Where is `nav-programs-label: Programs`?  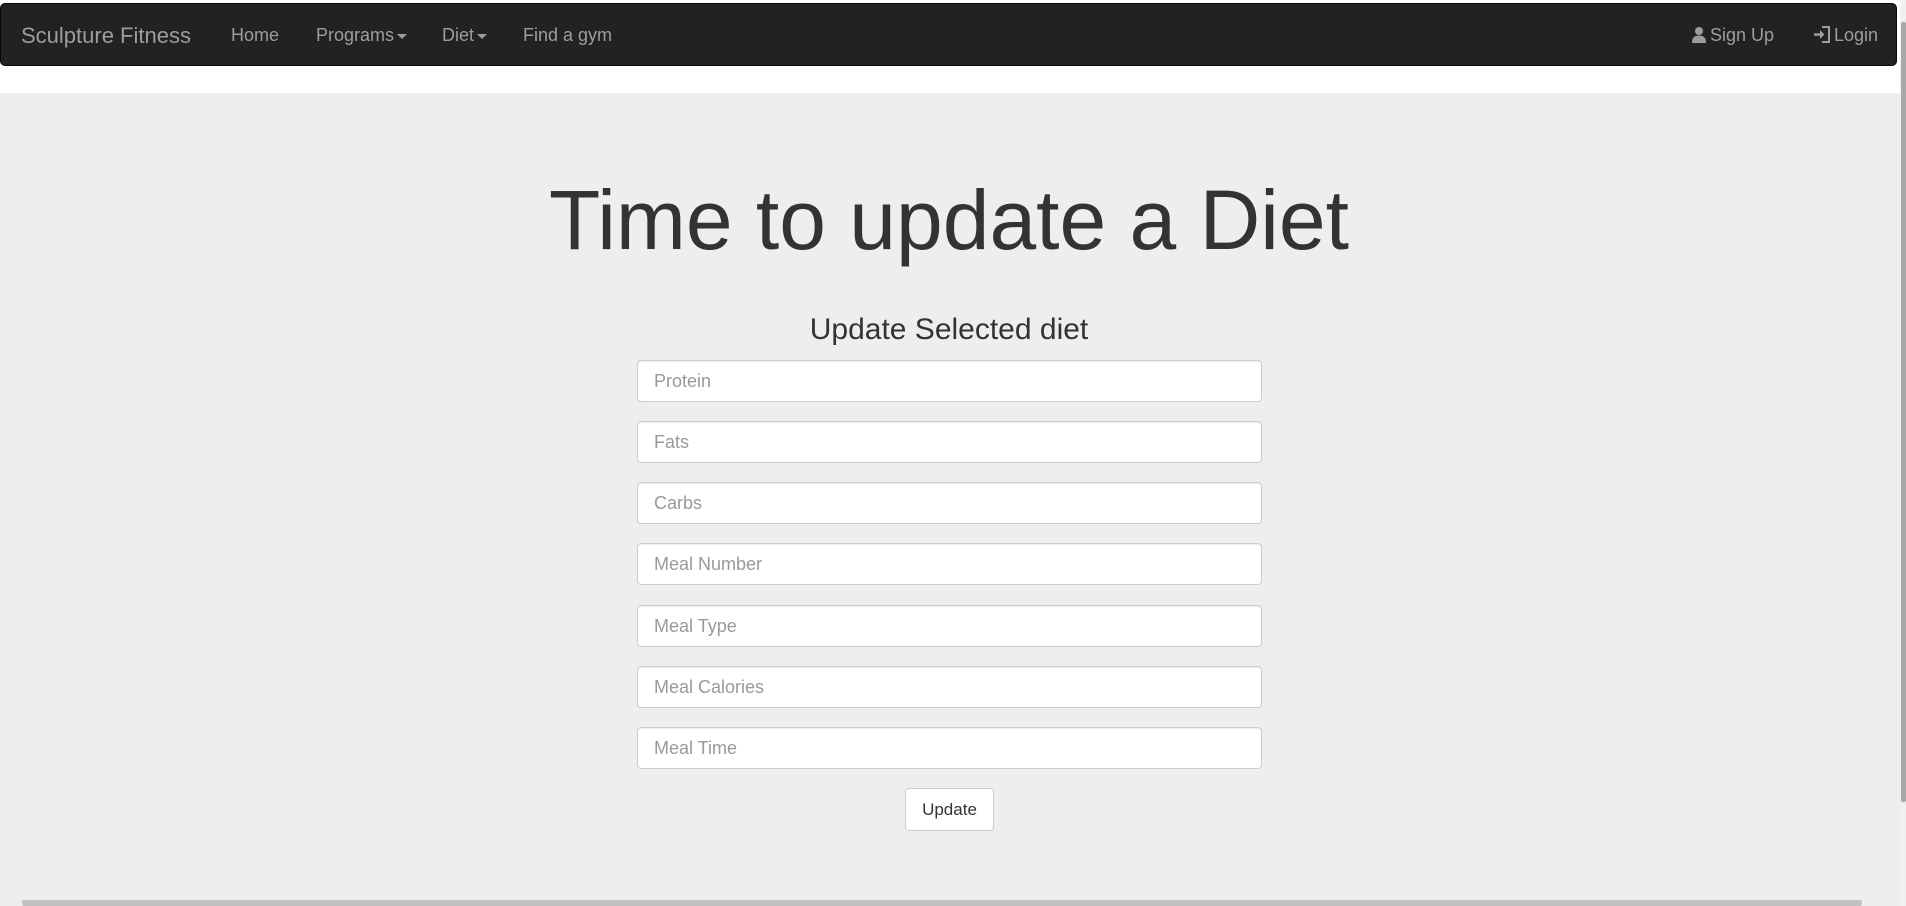
nav-programs-label: Programs is located at coordinates (355, 35).